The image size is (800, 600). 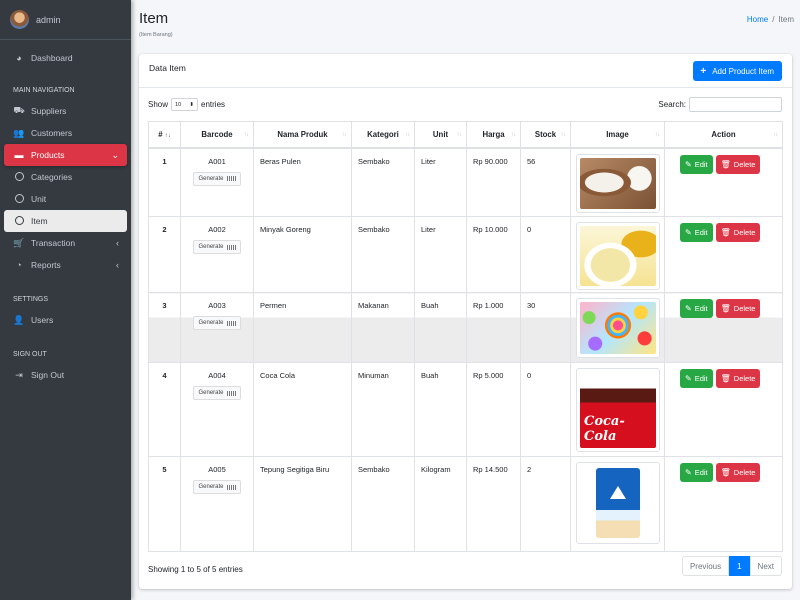 I want to click on col-header-label: Action, so click(x=723, y=134).